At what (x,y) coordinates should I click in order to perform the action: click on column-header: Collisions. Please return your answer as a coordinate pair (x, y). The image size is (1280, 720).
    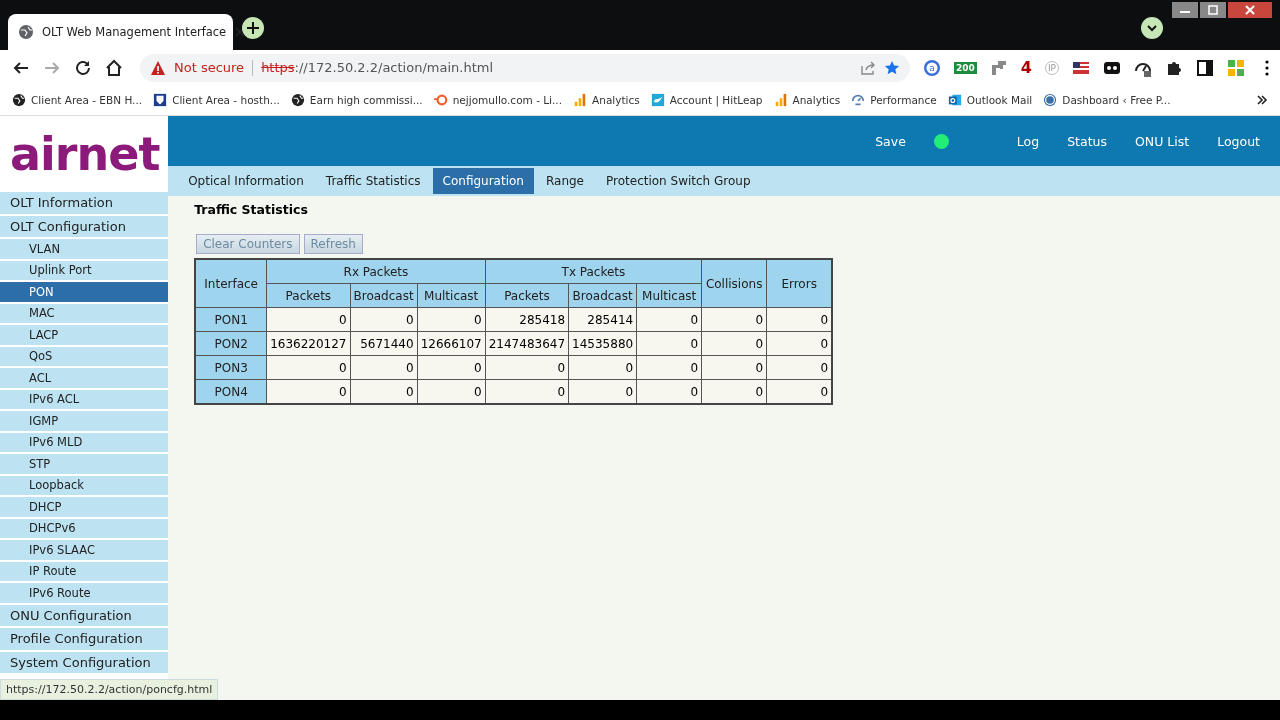
    Looking at the image, I should click on (734, 283).